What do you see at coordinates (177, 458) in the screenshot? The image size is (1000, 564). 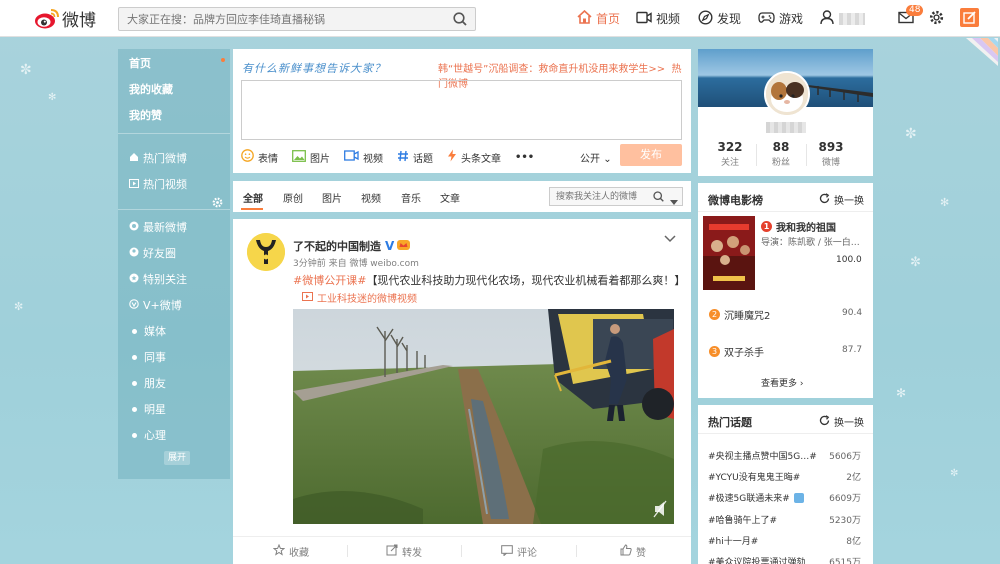 I see `sidebar-expand-button: 展开` at bounding box center [177, 458].